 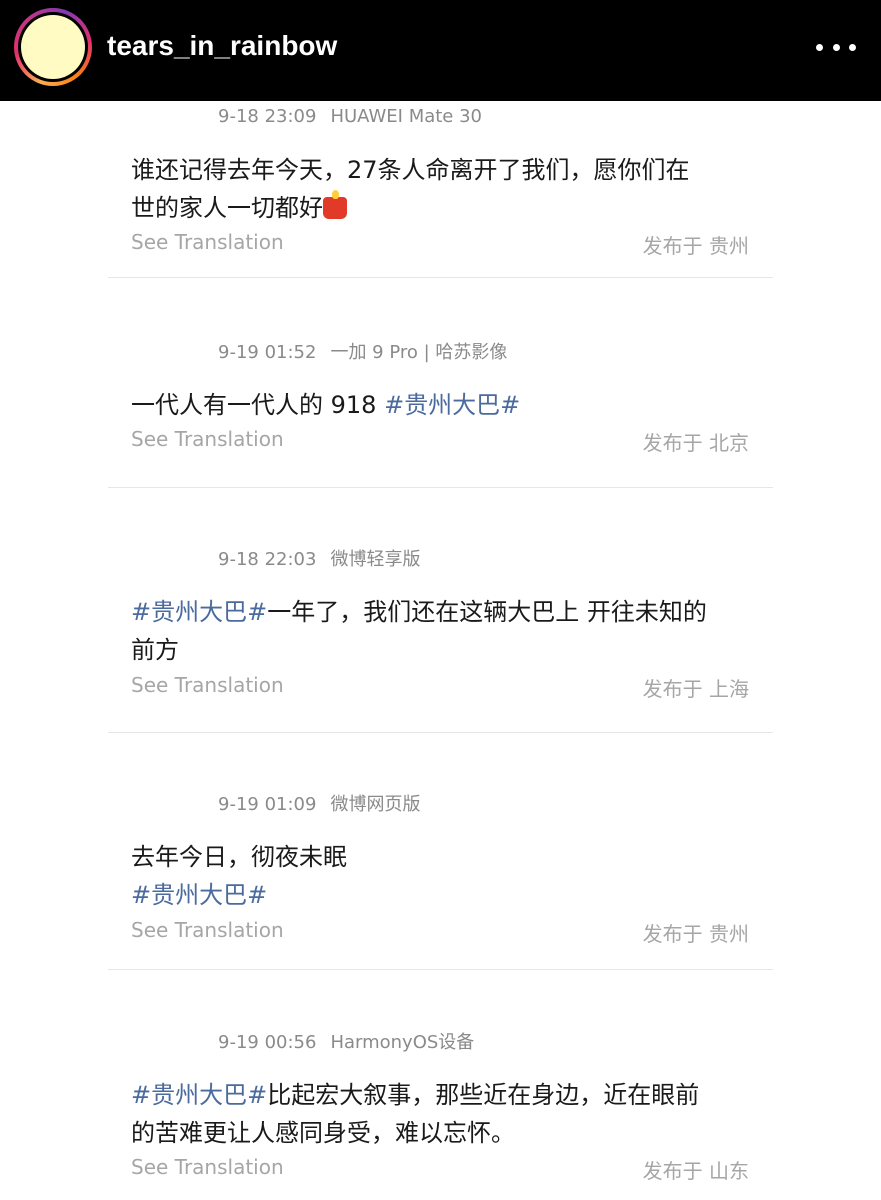 I want to click on post-text: #贵州大巴#一年了，我们还在这辆大巴上 开往未知的 前方, so click(x=446, y=631).